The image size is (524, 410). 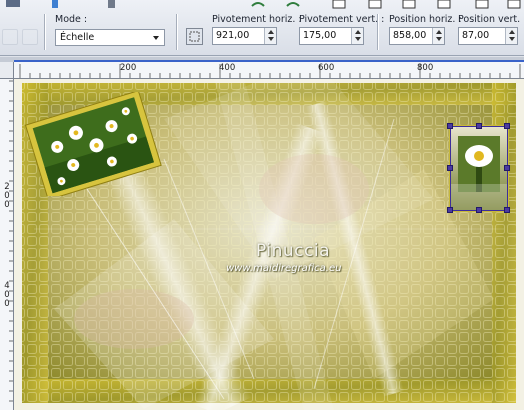 I want to click on ruler-label: 600, so click(x=326, y=68).